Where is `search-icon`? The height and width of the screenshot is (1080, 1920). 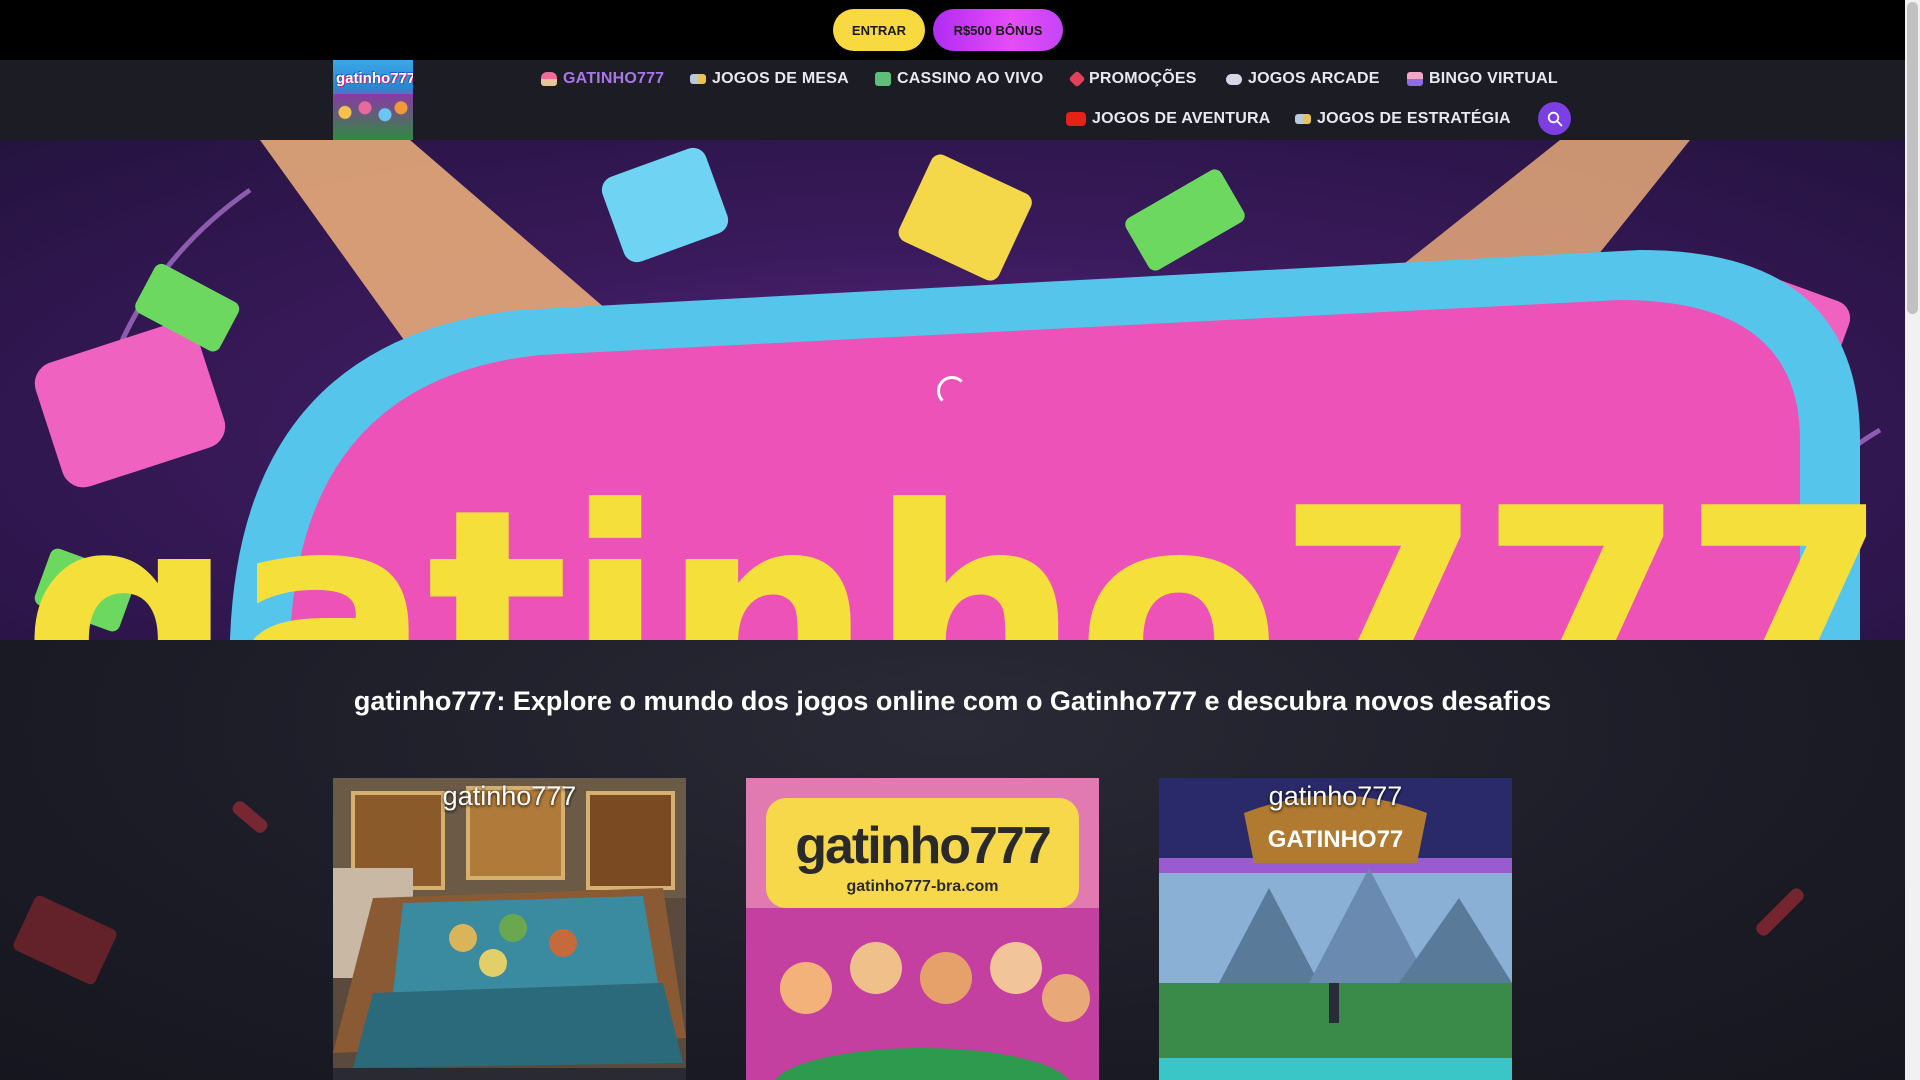 search-icon is located at coordinates (1554, 118).